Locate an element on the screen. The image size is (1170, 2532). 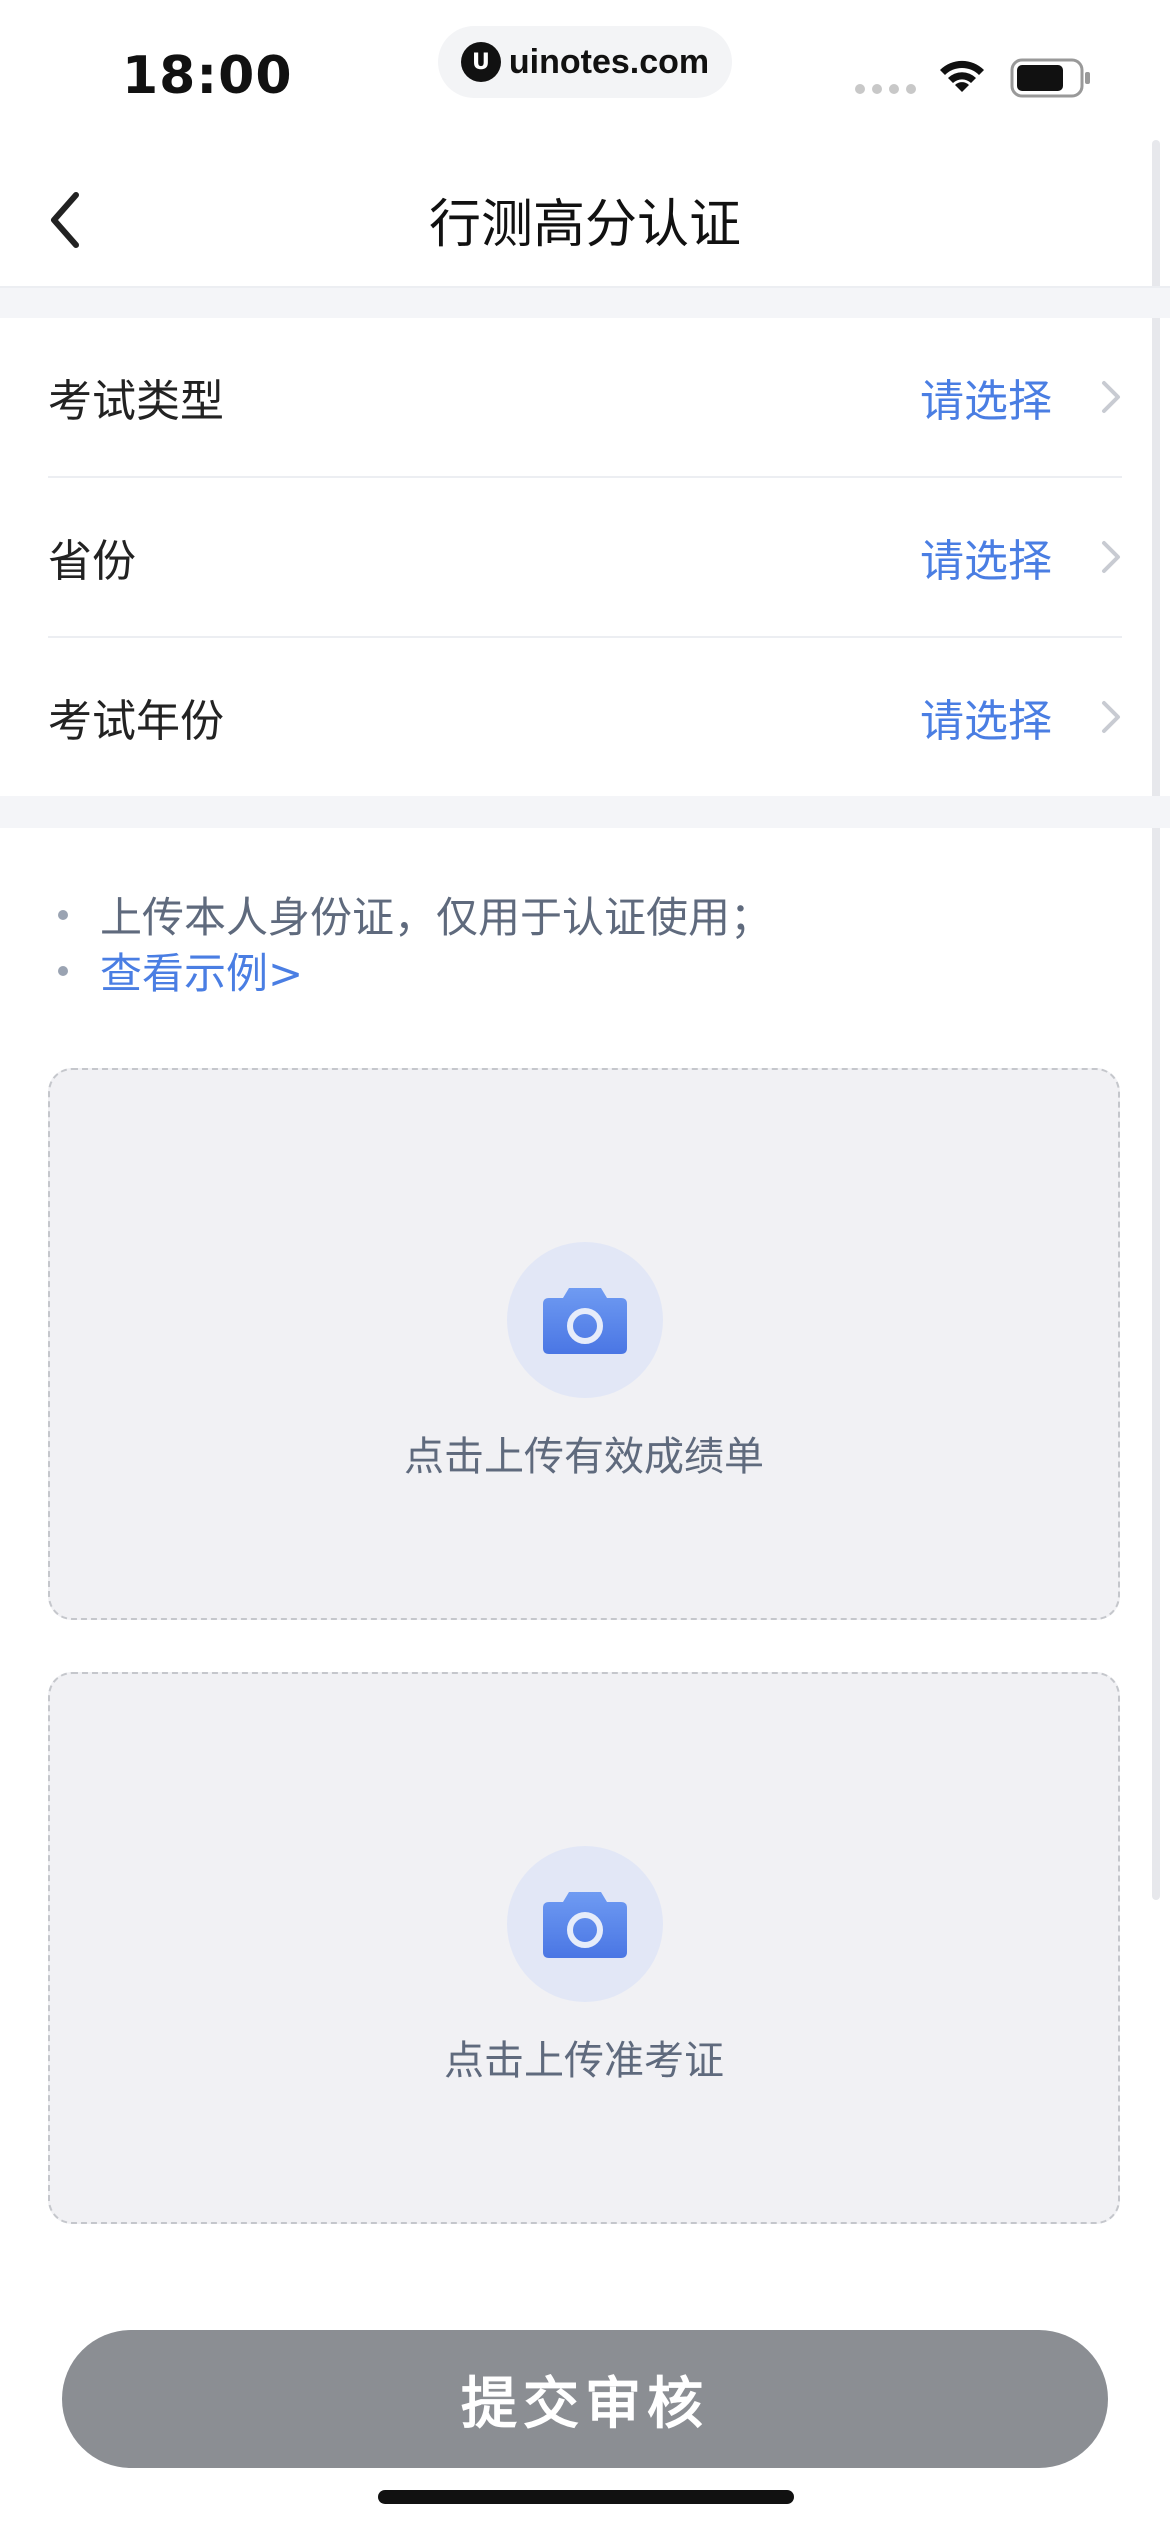
url-pill: U uinotes.com is located at coordinates (585, 62).